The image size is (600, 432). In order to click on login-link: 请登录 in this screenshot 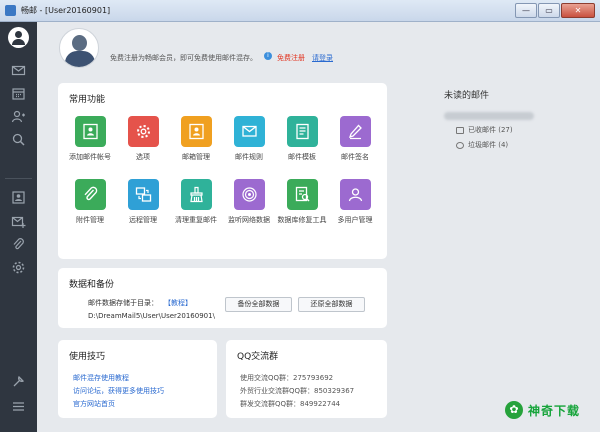, I will do `click(322, 58)`.